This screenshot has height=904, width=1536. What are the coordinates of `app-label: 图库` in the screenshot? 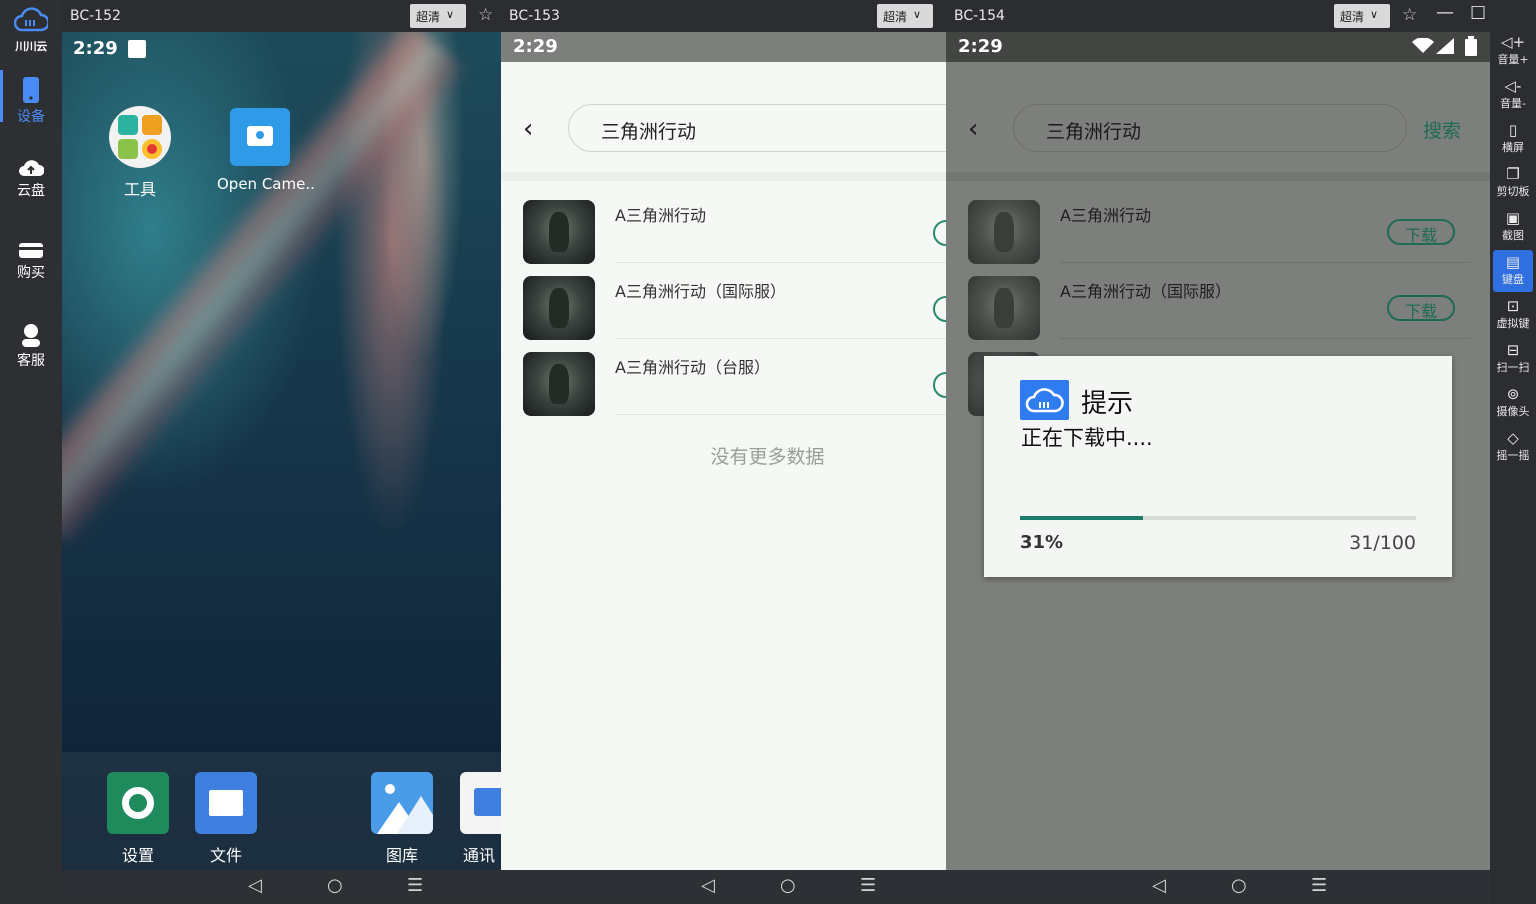 It's located at (401, 855).